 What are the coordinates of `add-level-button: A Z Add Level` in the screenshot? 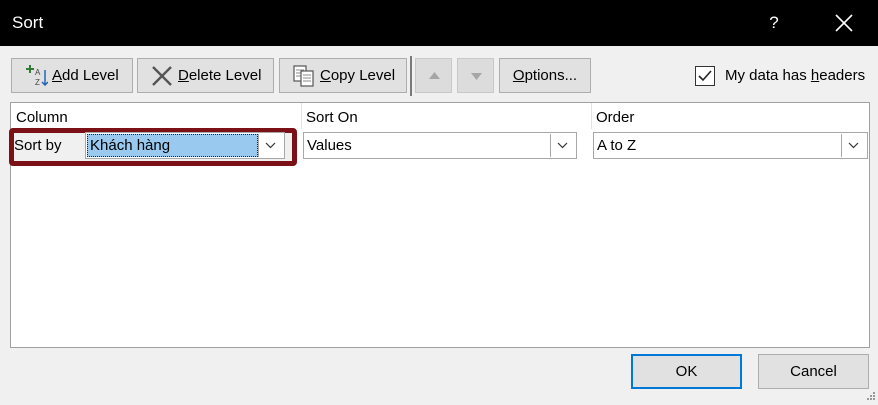 It's located at (72, 75).